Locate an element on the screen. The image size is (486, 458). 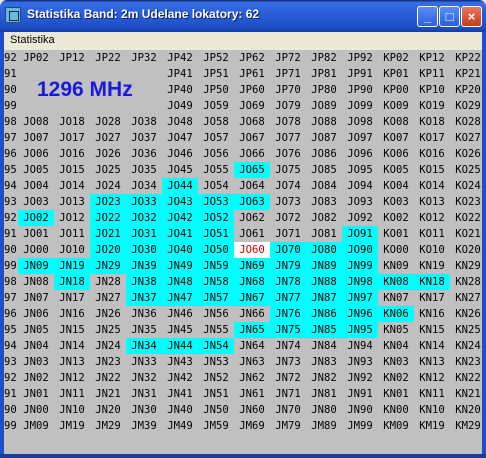
locator-jn44: JN44 is located at coordinates (180, 346).